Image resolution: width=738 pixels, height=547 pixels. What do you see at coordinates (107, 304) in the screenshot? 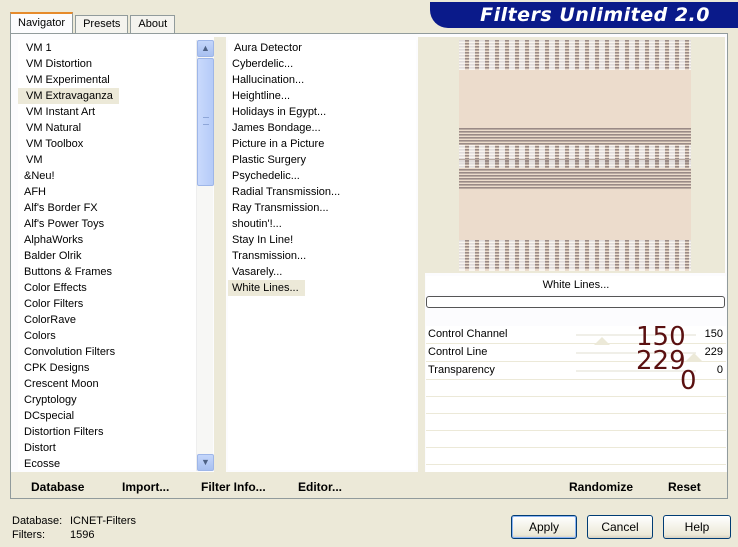
I see `category-item: Color Filters` at bounding box center [107, 304].